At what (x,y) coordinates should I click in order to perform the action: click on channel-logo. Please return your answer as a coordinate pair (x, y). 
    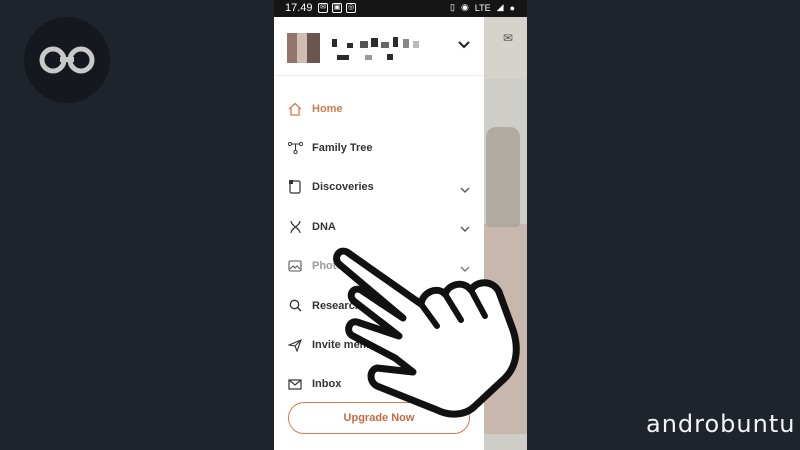
    Looking at the image, I should click on (67, 60).